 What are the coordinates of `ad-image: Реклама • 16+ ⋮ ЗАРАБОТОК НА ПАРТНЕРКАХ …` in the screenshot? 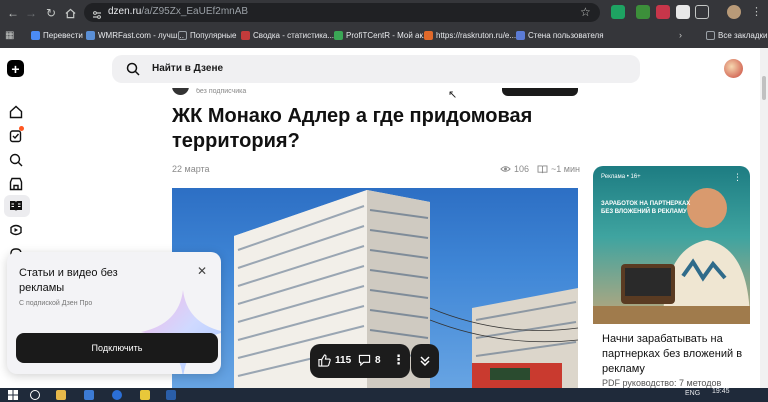 It's located at (671, 245).